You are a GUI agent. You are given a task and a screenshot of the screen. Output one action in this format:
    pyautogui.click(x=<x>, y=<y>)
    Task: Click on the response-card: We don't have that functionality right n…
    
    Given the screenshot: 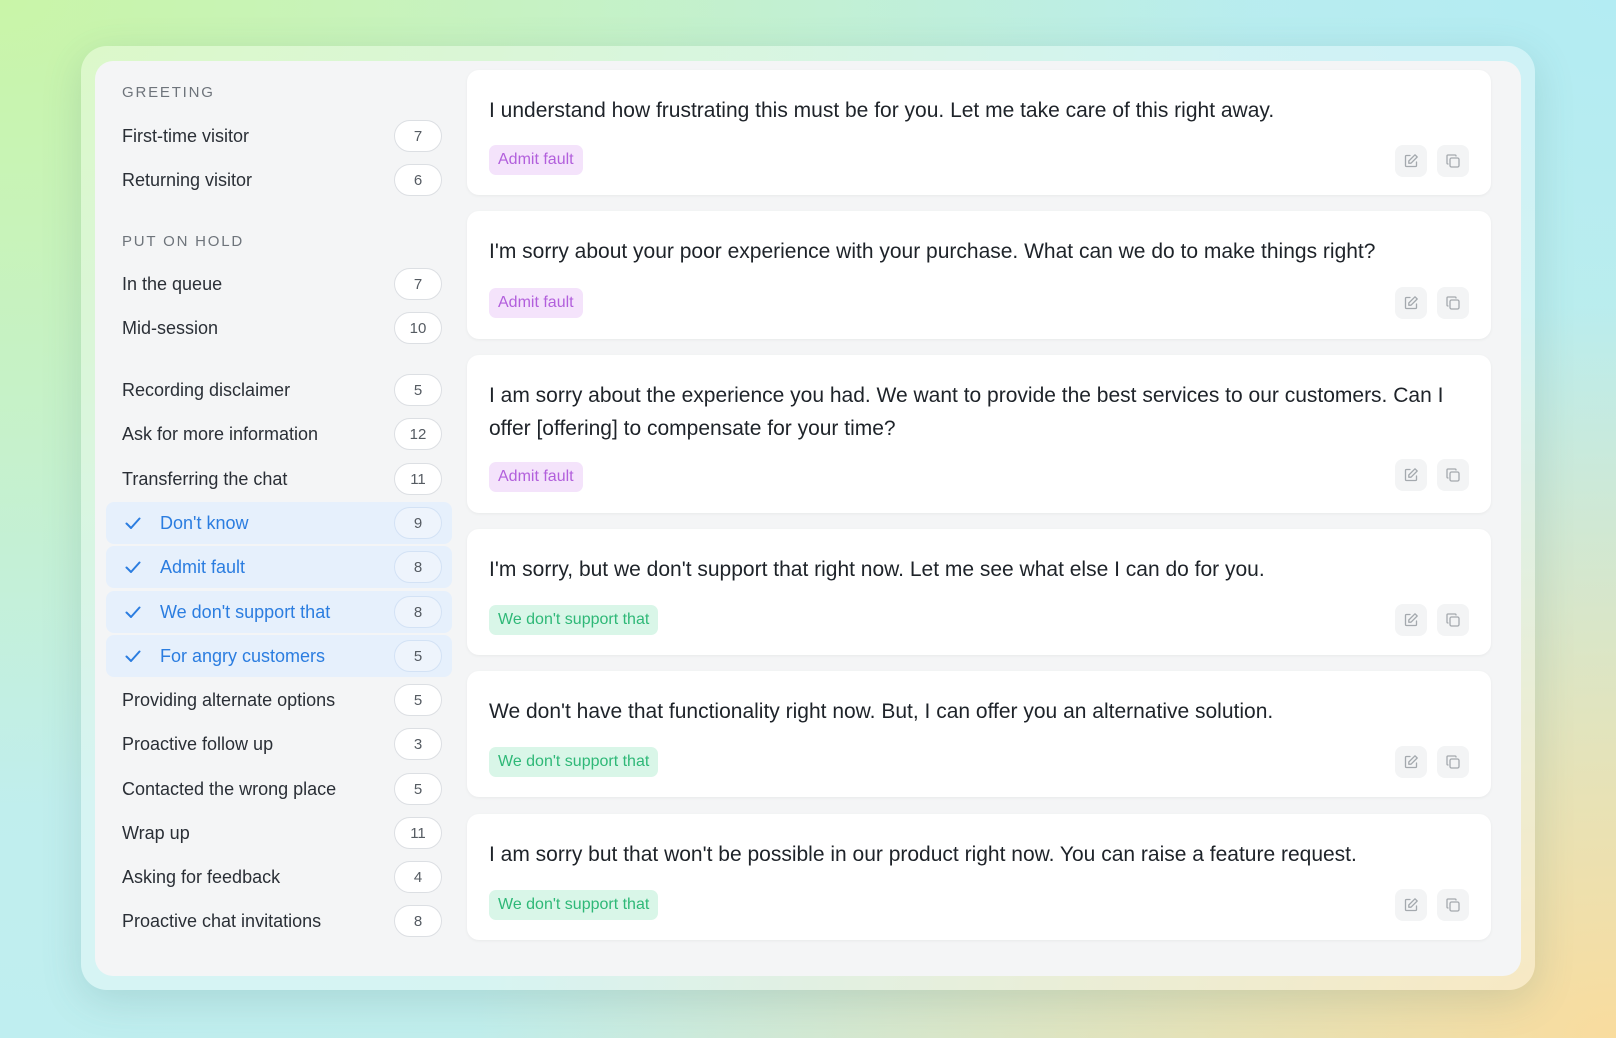 What is the action you would take?
    pyautogui.click(x=979, y=734)
    